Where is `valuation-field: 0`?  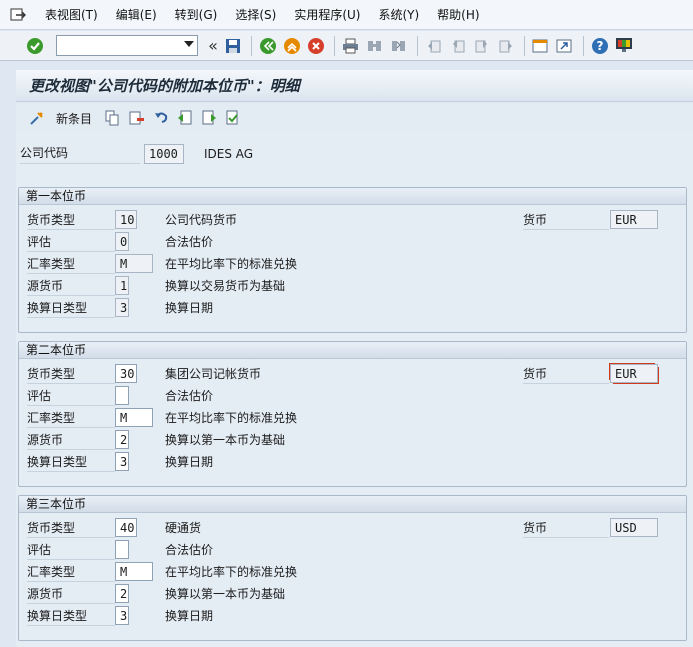 valuation-field: 0 is located at coordinates (122, 241).